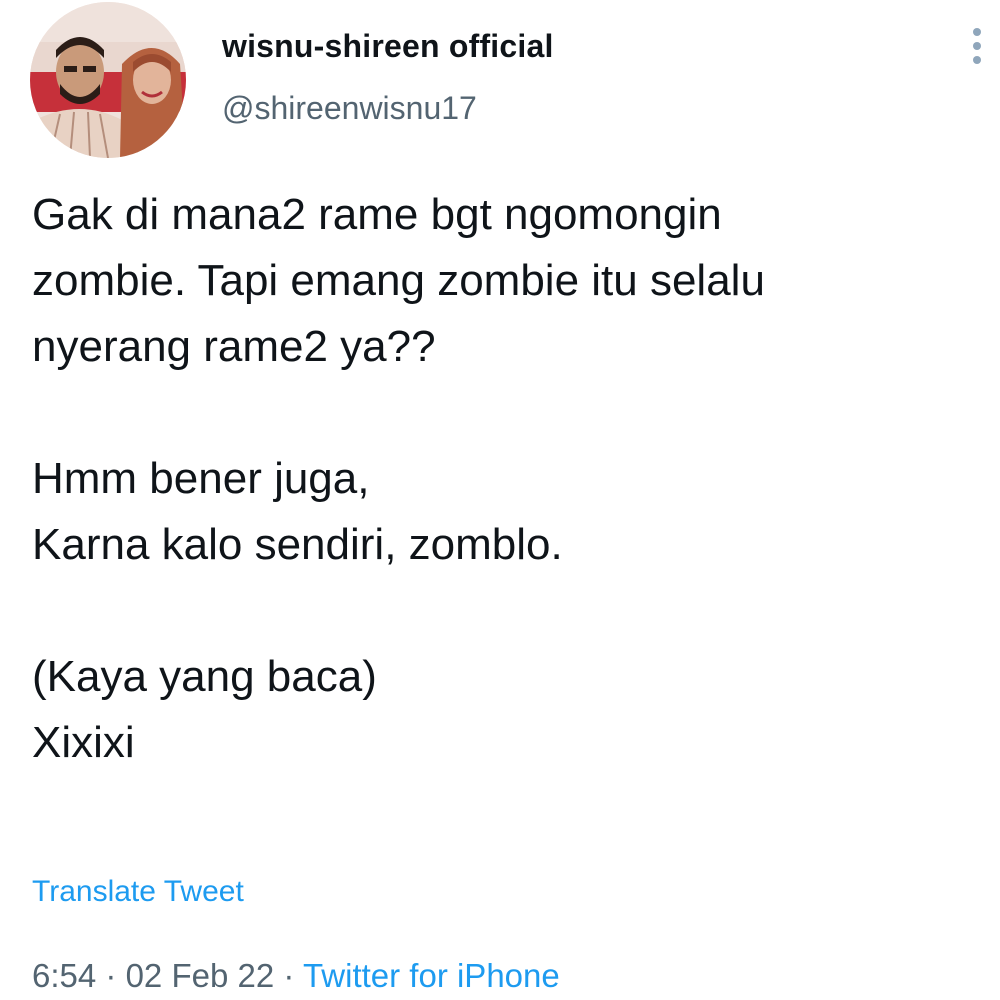 The image size is (1000, 1000). I want to click on tweet-date: 02 Feb 22, so click(200, 975).